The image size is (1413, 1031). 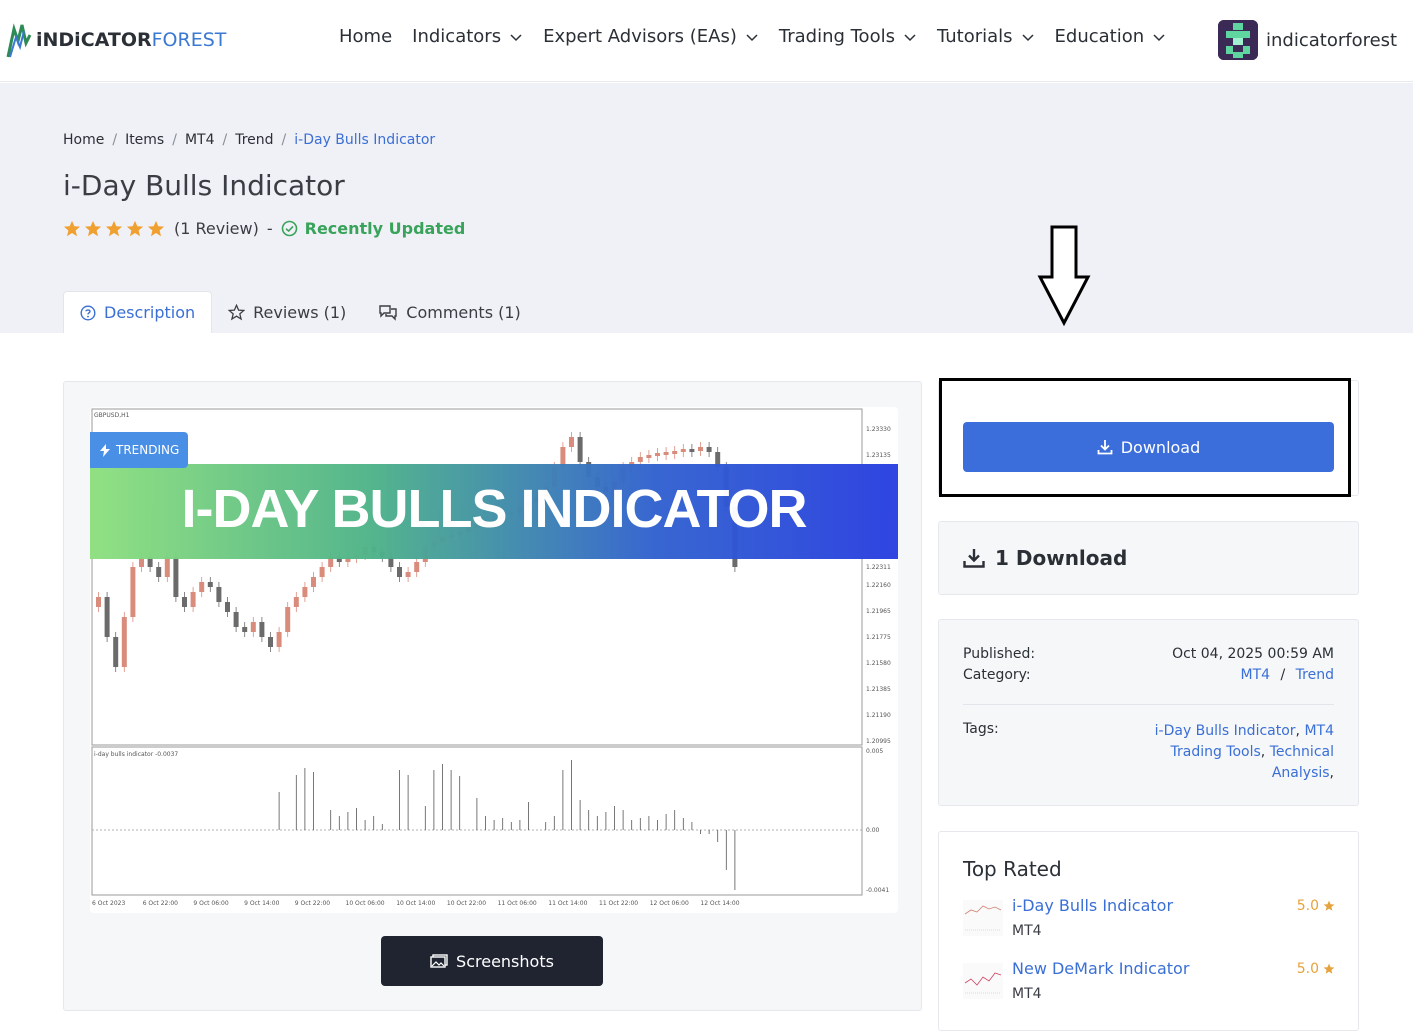 What do you see at coordinates (878, 689) in the screenshot?
I see `price-tick-label: 1.21385` at bounding box center [878, 689].